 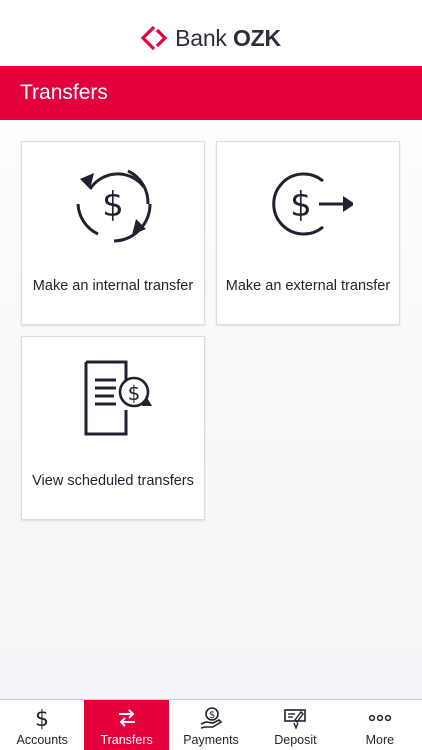 What do you see at coordinates (118, 398) in the screenshot?
I see `scheduled-document-icon: $` at bounding box center [118, 398].